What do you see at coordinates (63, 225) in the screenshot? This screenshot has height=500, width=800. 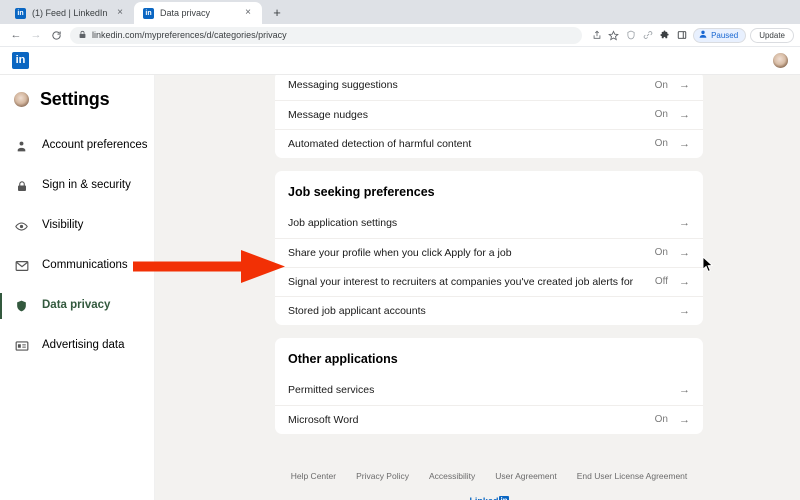 I see `sidebar-item-label: Visibility` at bounding box center [63, 225].